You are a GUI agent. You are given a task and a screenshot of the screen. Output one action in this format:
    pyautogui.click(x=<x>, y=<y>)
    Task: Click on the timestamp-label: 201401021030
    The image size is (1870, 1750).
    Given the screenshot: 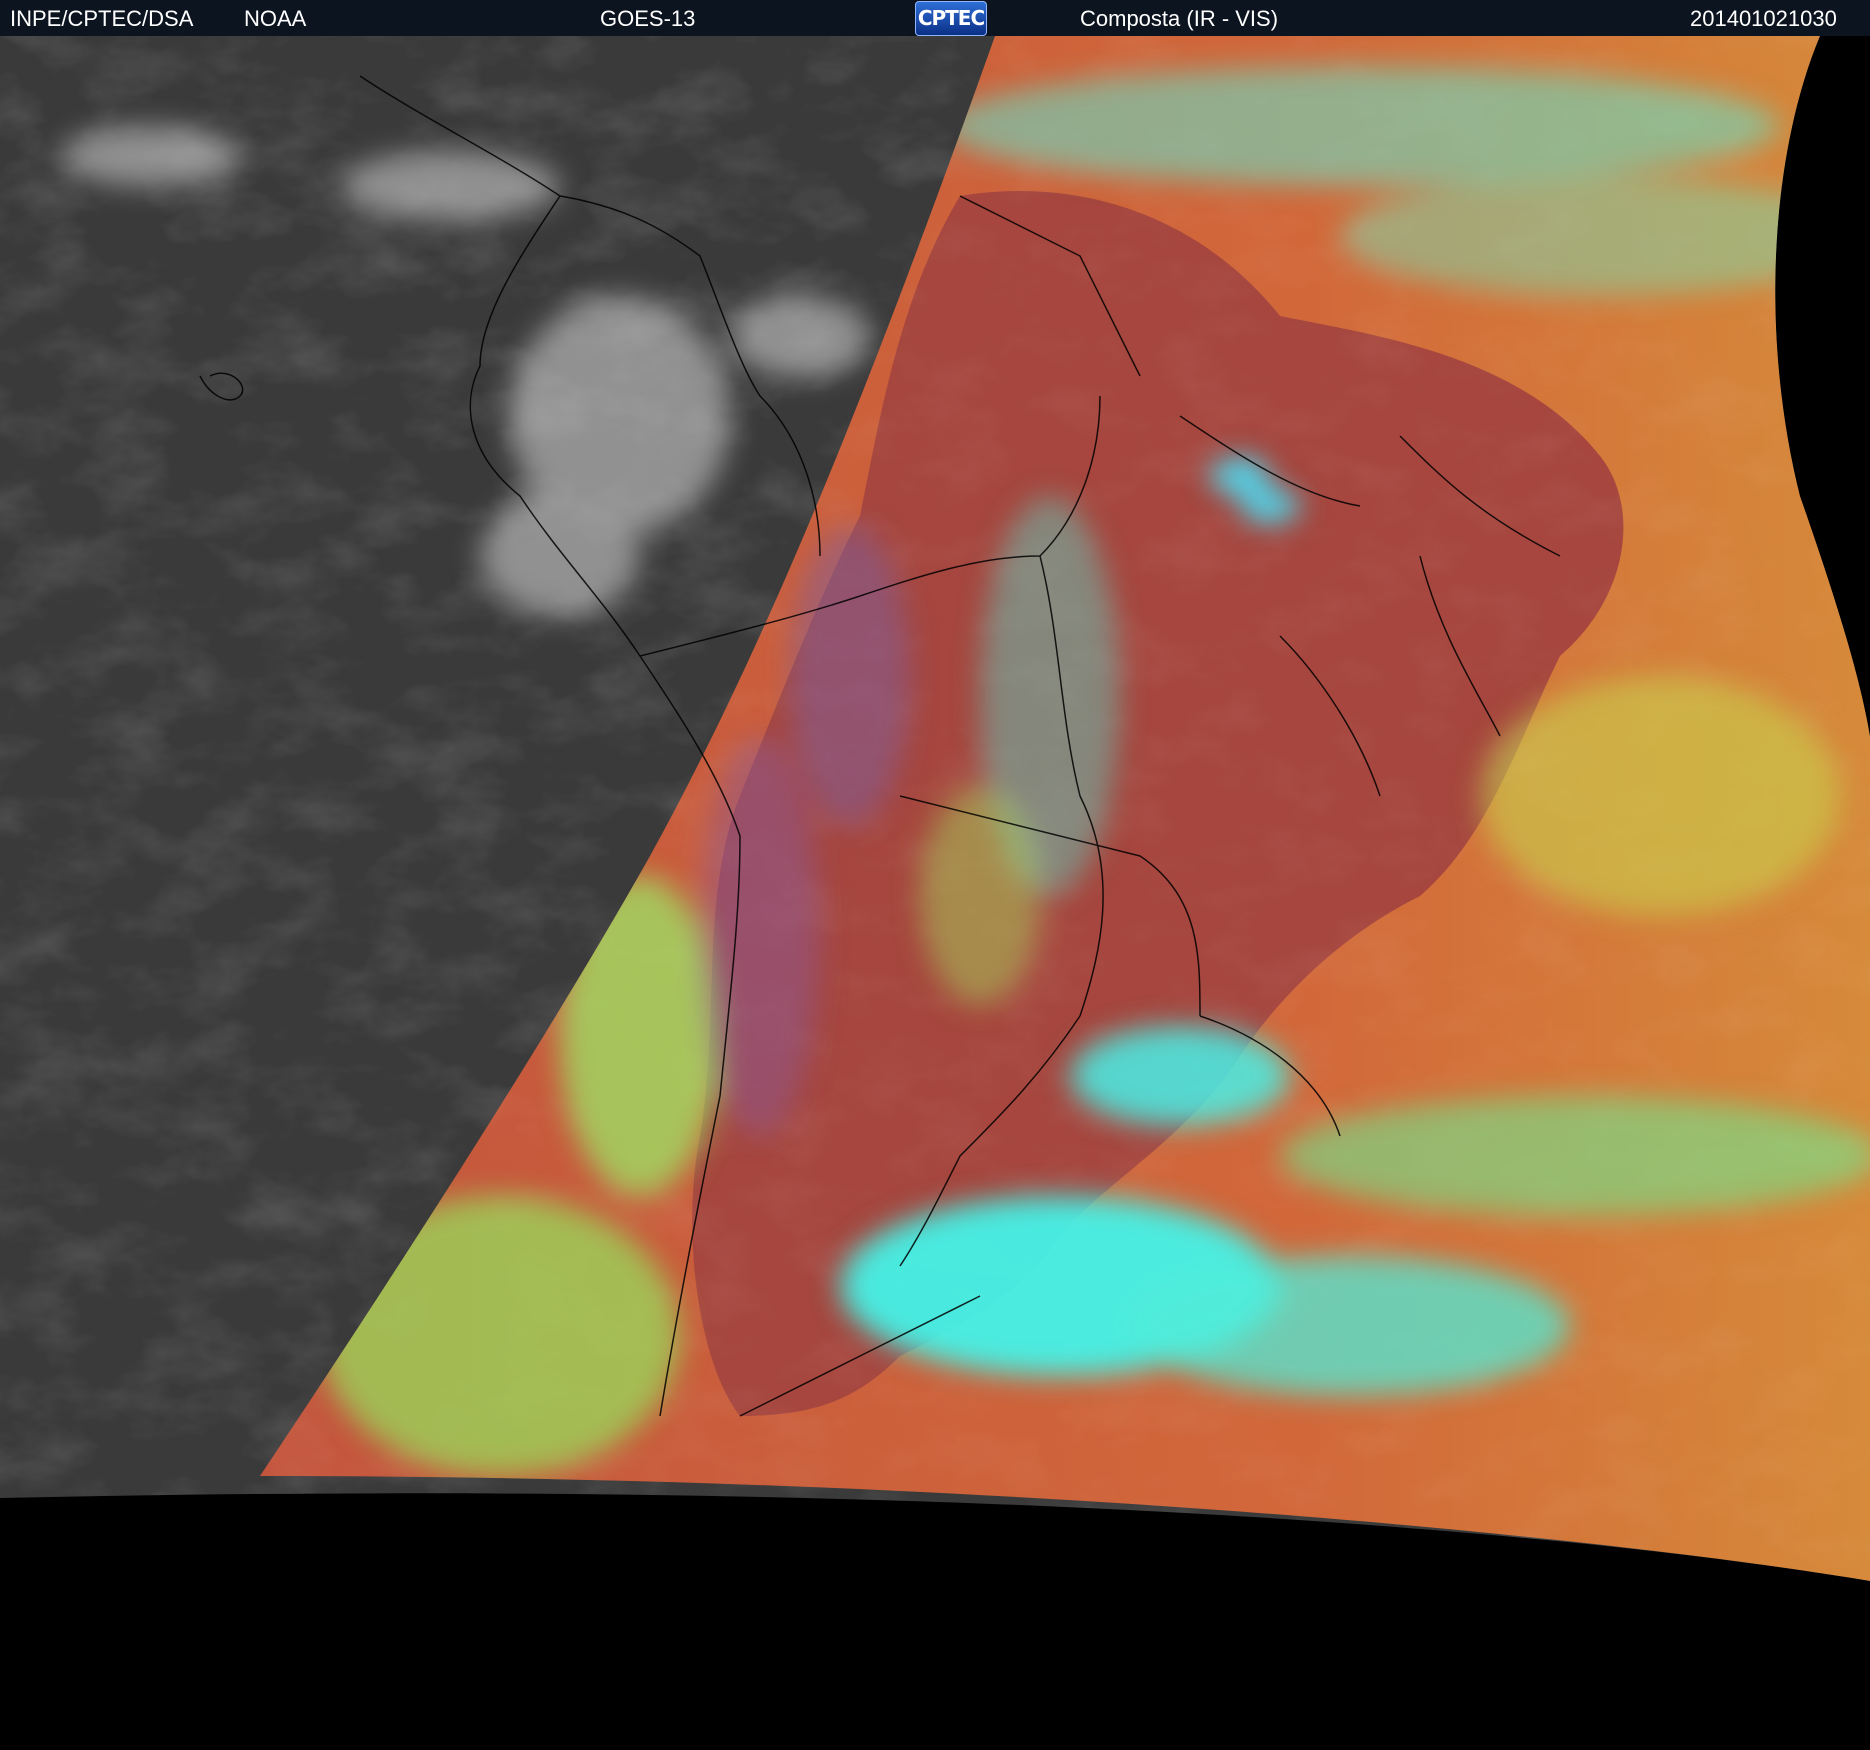 What is the action you would take?
    pyautogui.click(x=1763, y=18)
    